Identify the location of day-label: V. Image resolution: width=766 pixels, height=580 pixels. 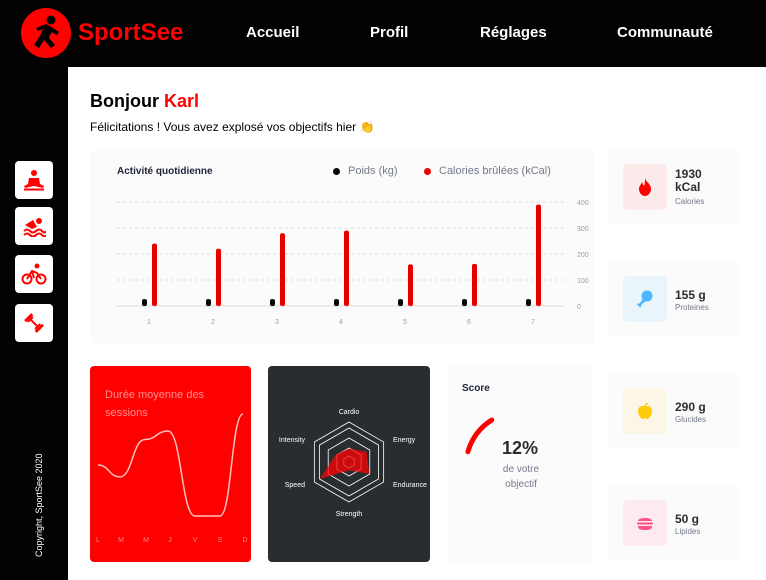
(195, 540).